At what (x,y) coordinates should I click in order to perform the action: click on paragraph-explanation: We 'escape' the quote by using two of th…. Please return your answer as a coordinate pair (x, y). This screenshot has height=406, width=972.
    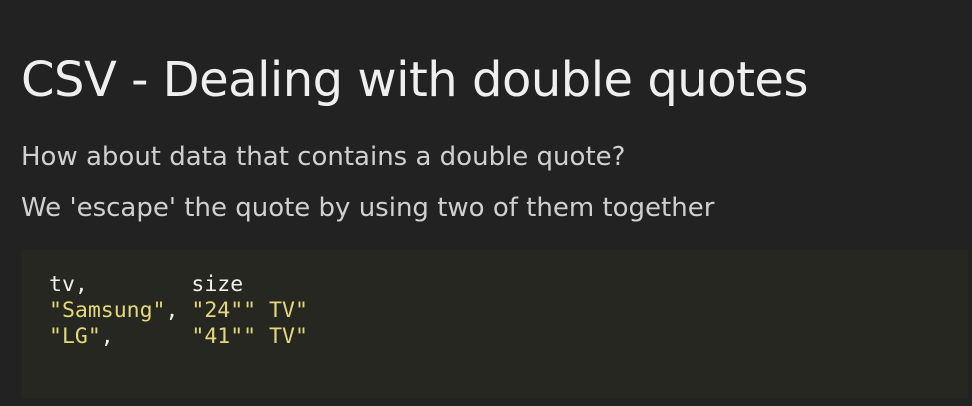
    Looking at the image, I should click on (368, 208).